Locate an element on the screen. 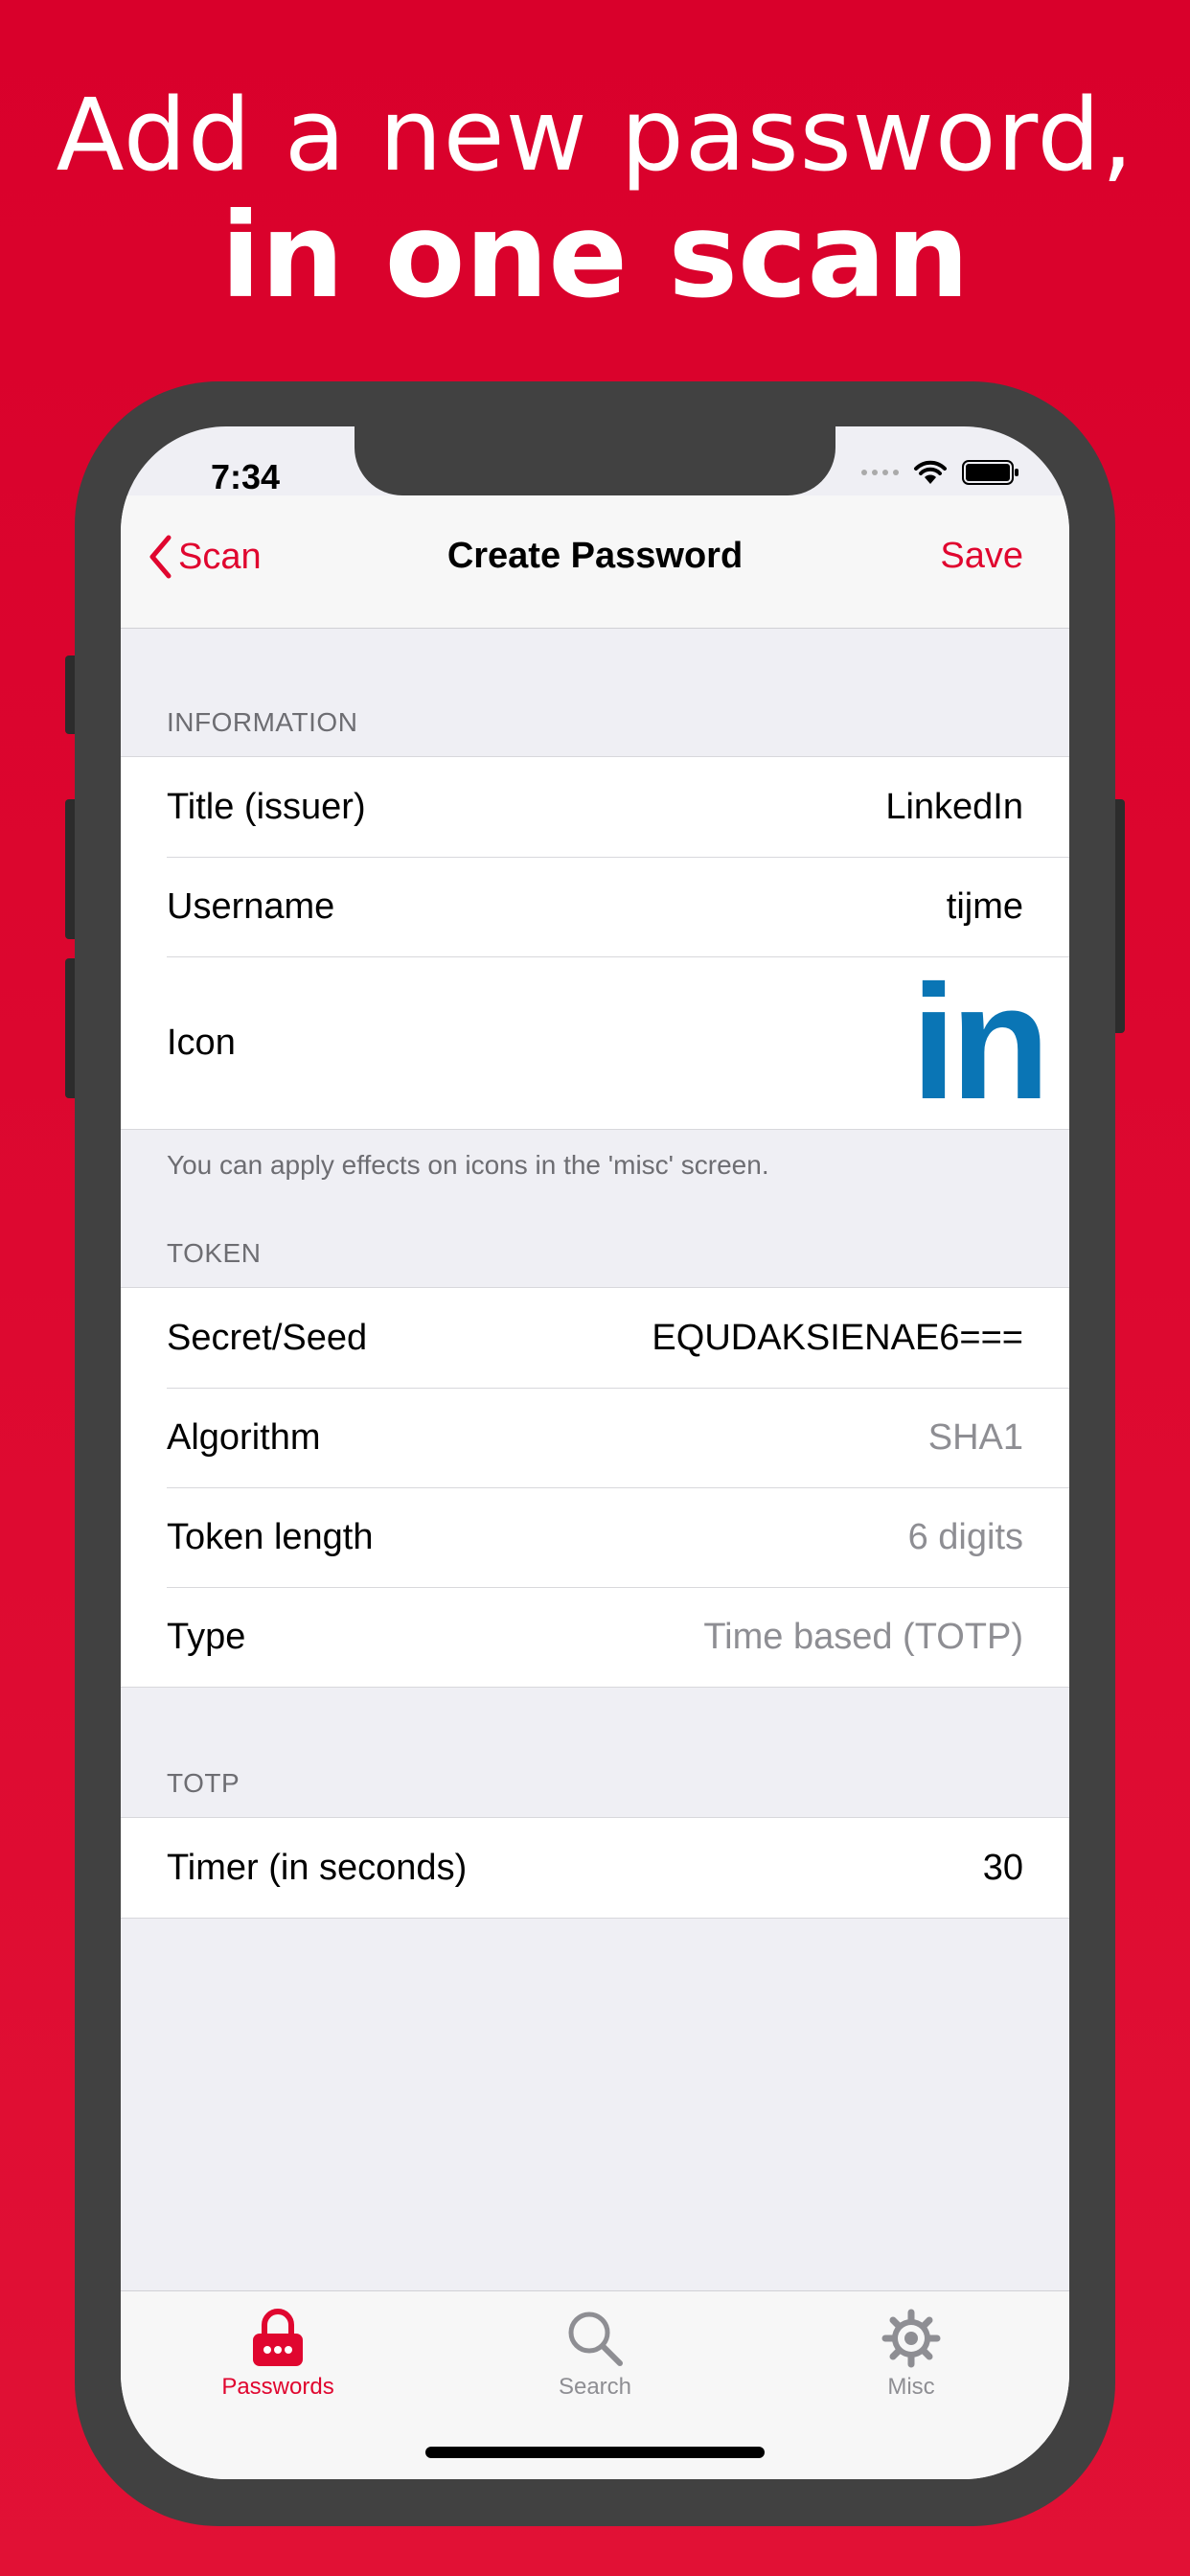 The height and width of the screenshot is (2576, 1190). title-issuer-value: LinkedIn is located at coordinates (954, 806).